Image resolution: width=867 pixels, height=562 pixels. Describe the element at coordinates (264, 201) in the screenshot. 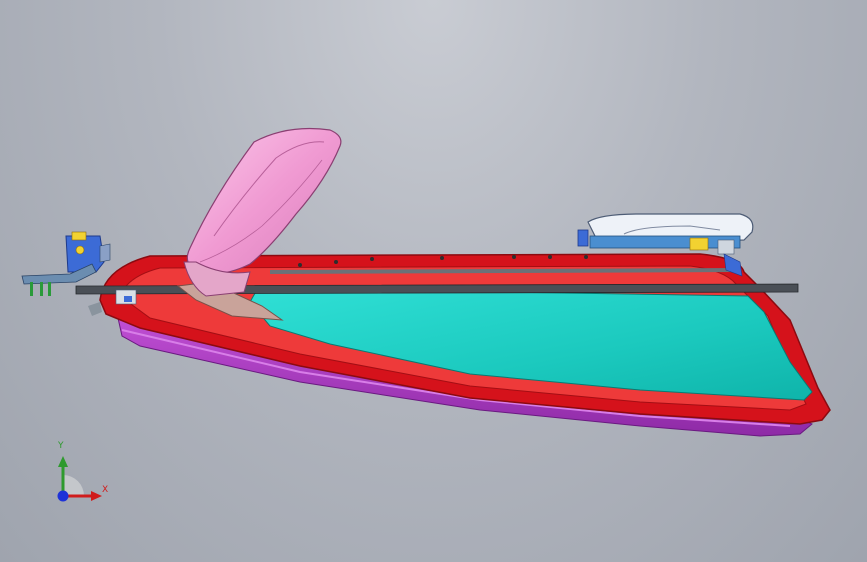

I see `mirror-housing` at that location.